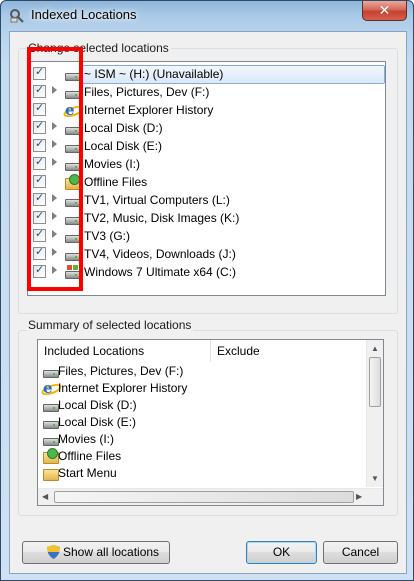  I want to click on tree-item-label: Files, Pictures, Dev (F:), so click(147, 92).